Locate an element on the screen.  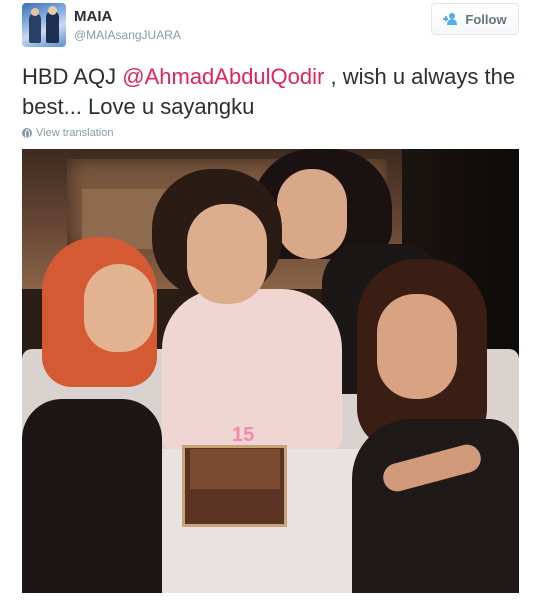
person-3-face is located at coordinates (312, 214).